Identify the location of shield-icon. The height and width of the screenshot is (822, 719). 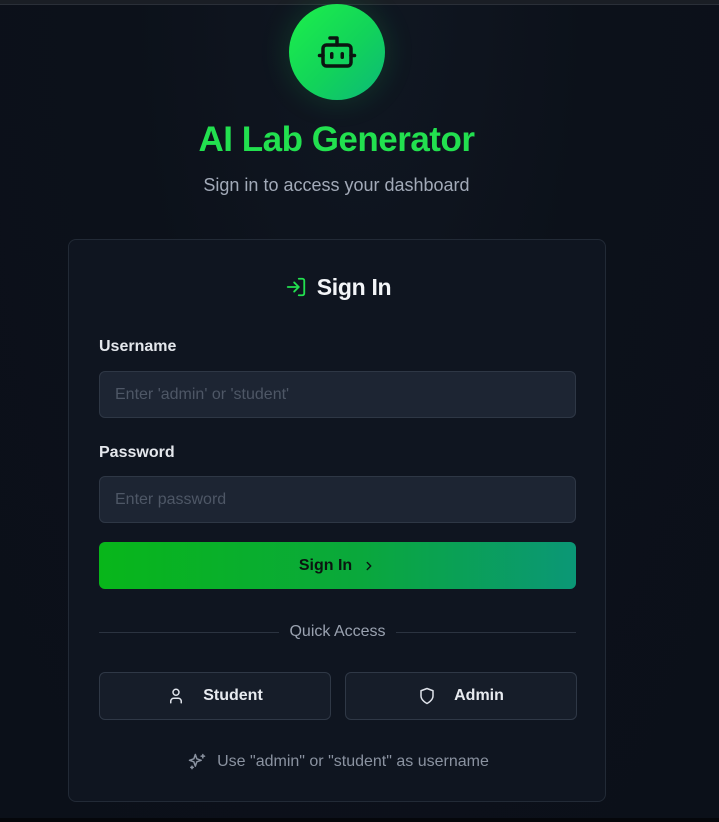
(427, 696).